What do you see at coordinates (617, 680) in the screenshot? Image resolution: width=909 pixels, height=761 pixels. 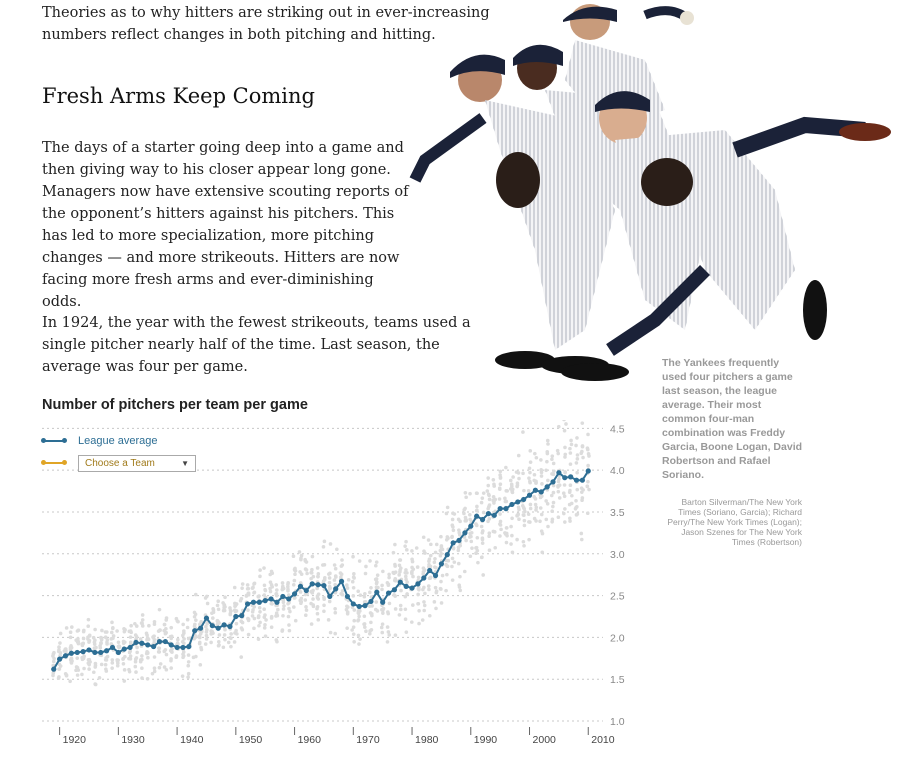 I see `y-tick-label: 1.5` at bounding box center [617, 680].